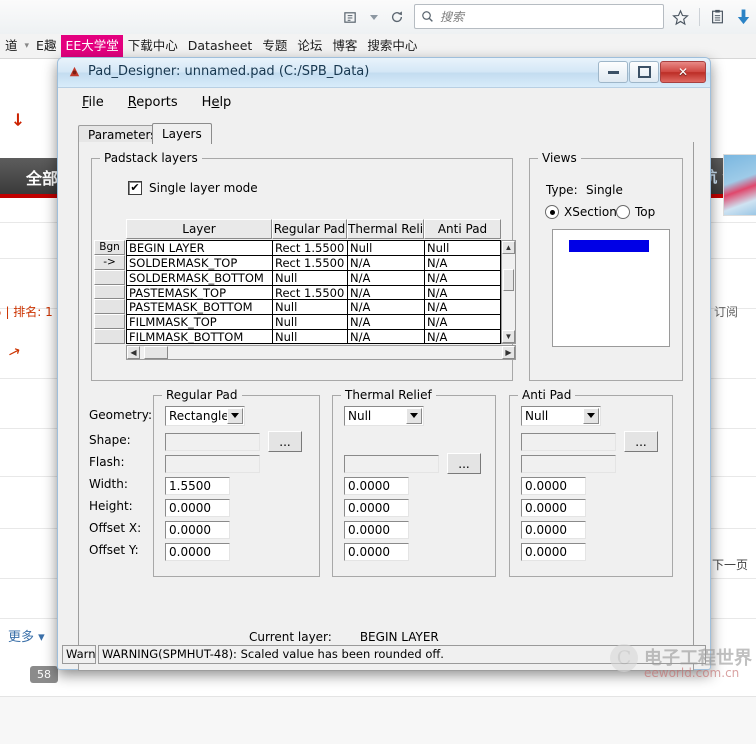 This screenshot has height=744, width=756. I want to click on cell-layer: SOLDERMASK_TOP, so click(200, 262).